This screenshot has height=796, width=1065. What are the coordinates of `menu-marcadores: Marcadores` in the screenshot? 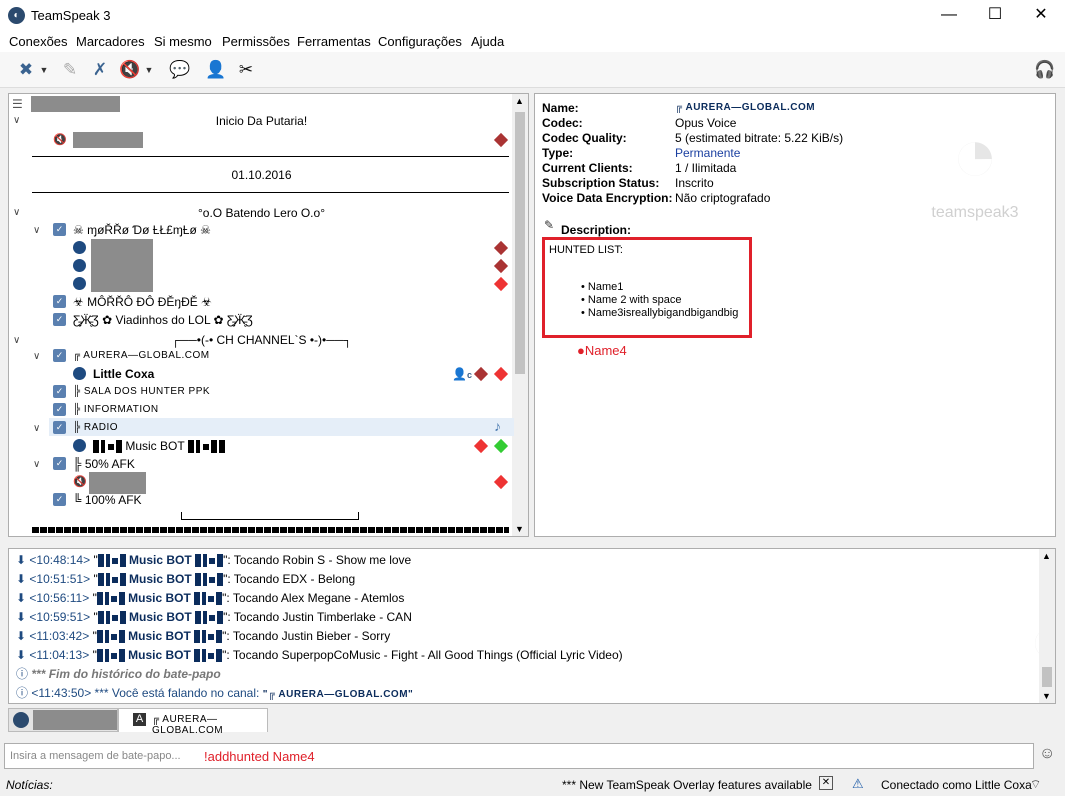 It's located at (110, 41).